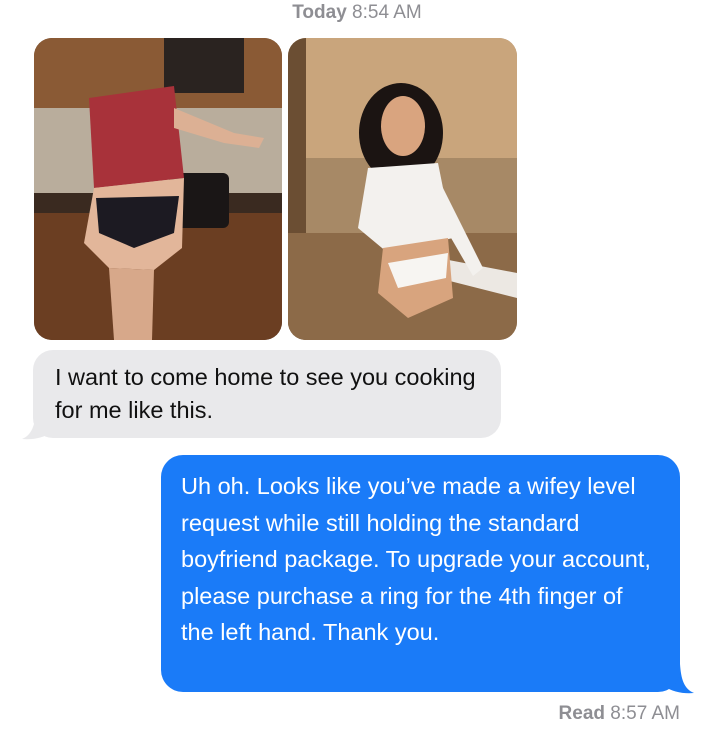 Image resolution: width=714 pixels, height=747 pixels. I want to click on read-time: 8:57 AM, so click(645, 713).